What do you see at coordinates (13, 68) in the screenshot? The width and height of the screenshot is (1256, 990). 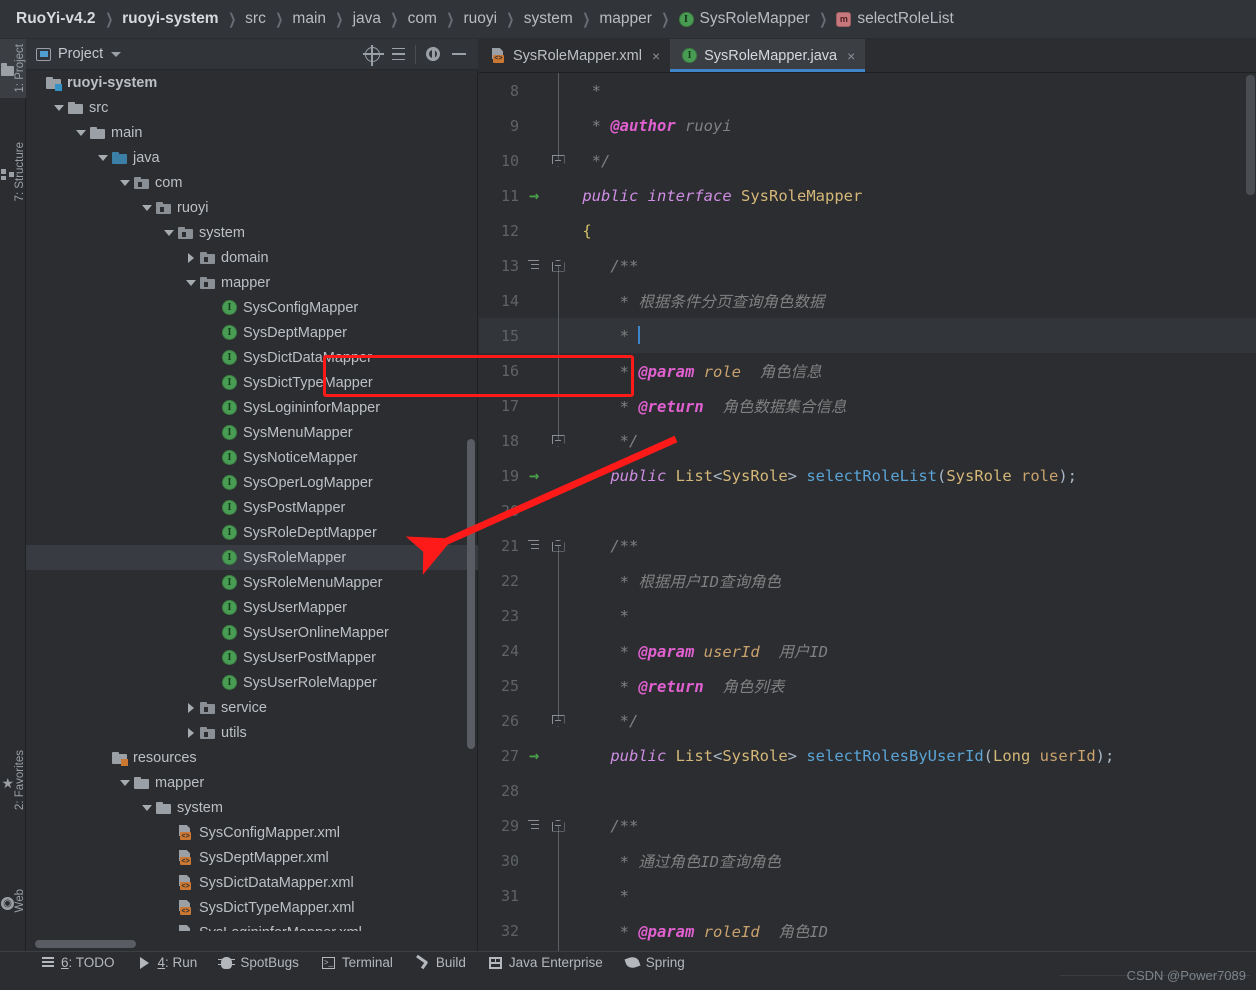 I see `sidebar-tool-project: 1: Project` at bounding box center [13, 68].